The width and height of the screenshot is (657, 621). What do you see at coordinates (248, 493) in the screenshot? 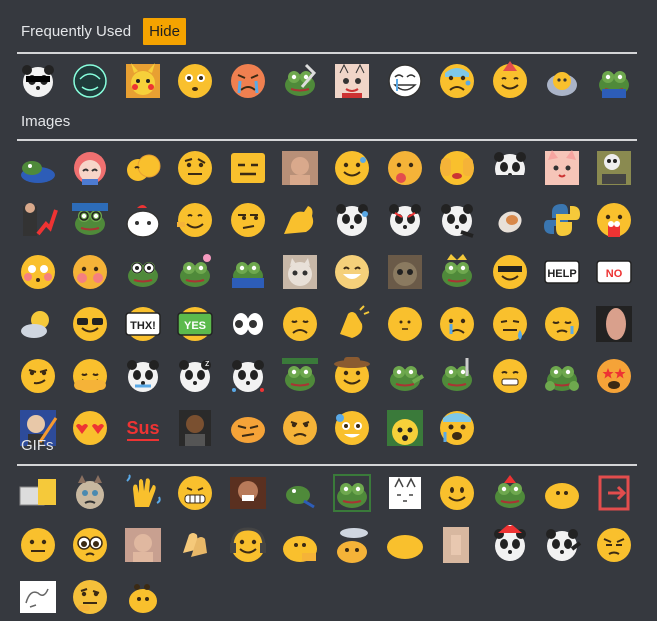
I see `man-laughing-gif-icon` at bounding box center [248, 493].